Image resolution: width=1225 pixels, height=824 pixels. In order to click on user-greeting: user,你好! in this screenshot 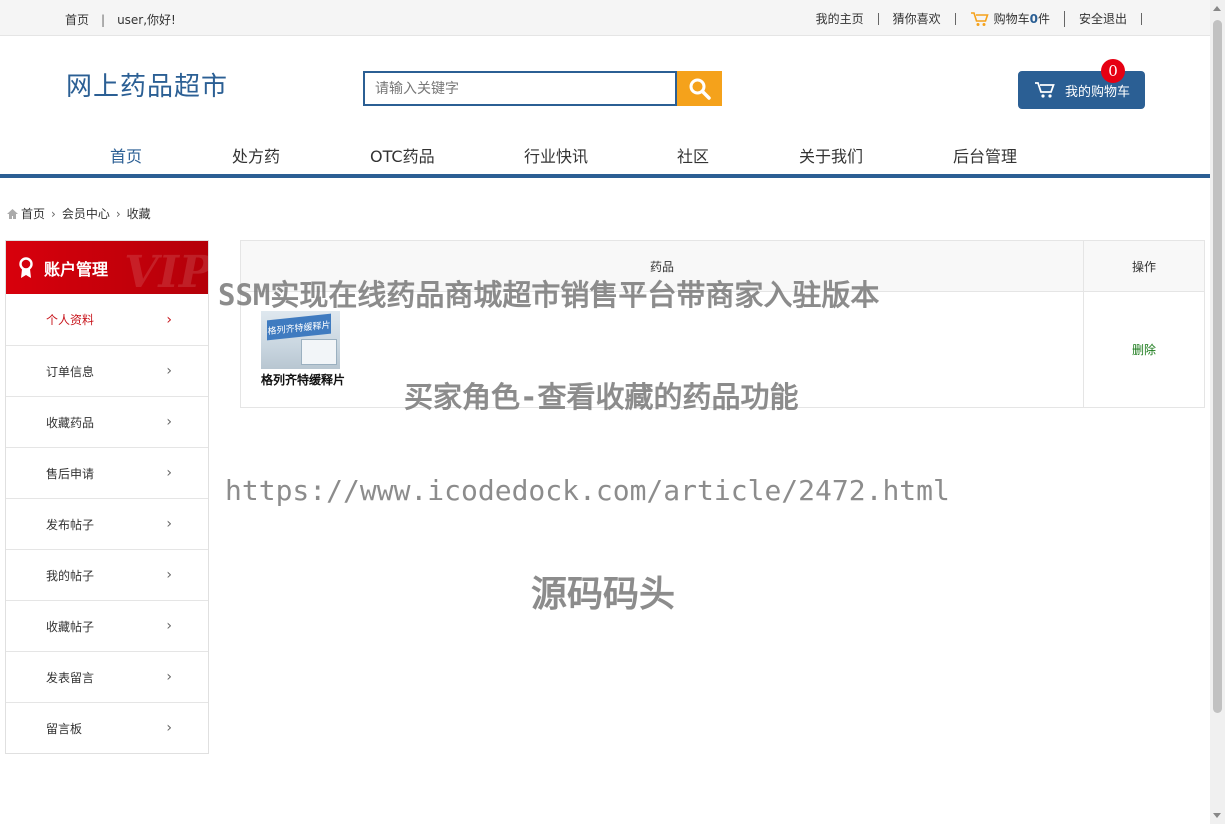, I will do `click(146, 20)`.